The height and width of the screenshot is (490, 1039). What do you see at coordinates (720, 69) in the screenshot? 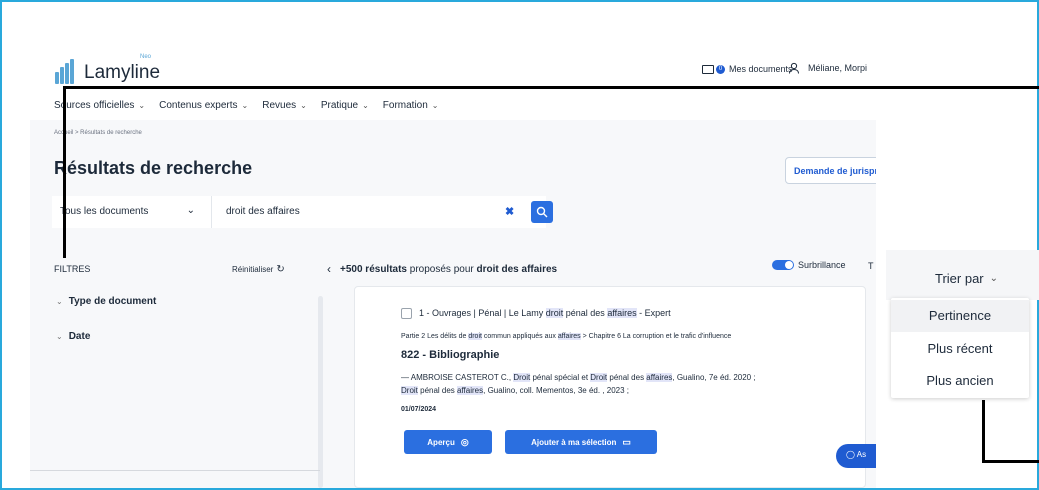
I see `documents-count-badge: 0` at bounding box center [720, 69].